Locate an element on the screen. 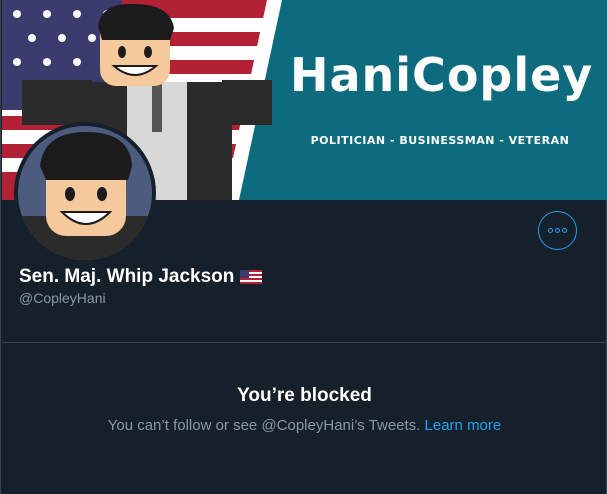 The height and width of the screenshot is (494, 607). display-name: Sen. Maj. Whip Jackson is located at coordinates (127, 276).